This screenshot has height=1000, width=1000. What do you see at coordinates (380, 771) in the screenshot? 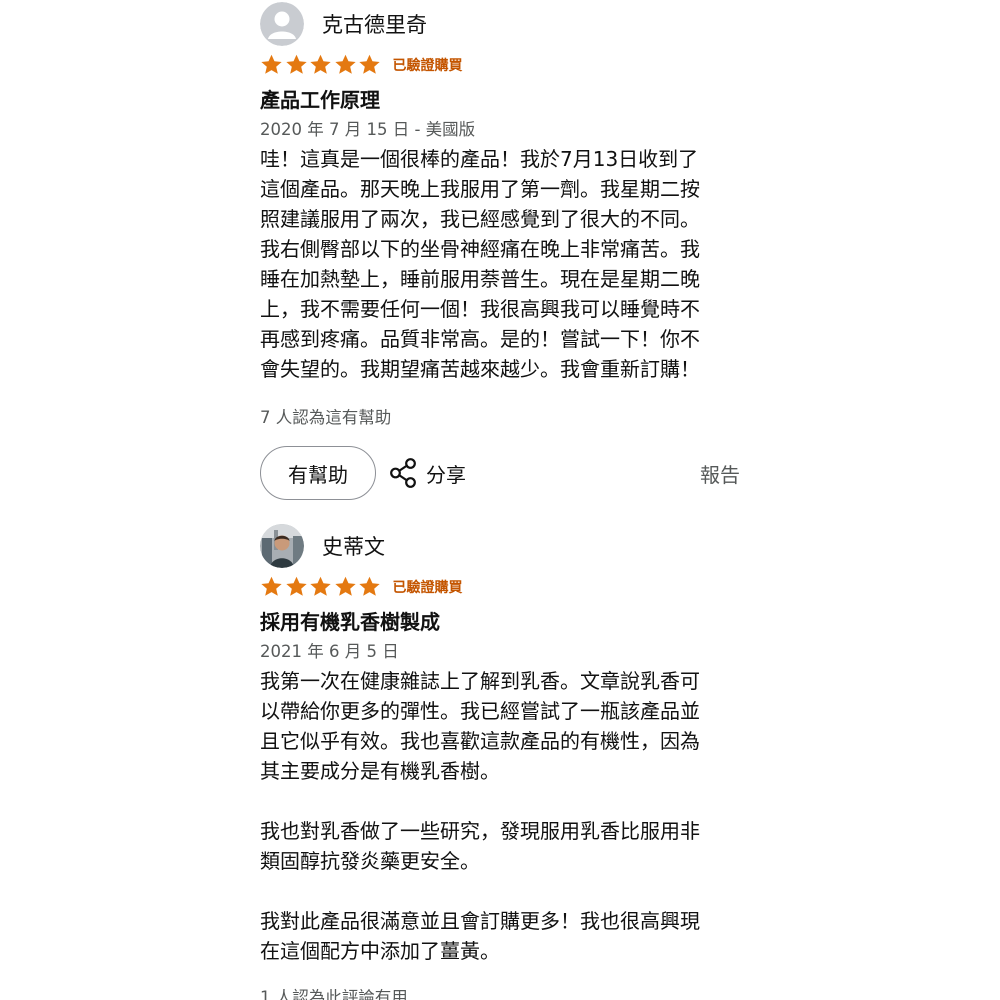
I see `review-body-line: 其主要成分是有機乳香樹。` at bounding box center [380, 771].